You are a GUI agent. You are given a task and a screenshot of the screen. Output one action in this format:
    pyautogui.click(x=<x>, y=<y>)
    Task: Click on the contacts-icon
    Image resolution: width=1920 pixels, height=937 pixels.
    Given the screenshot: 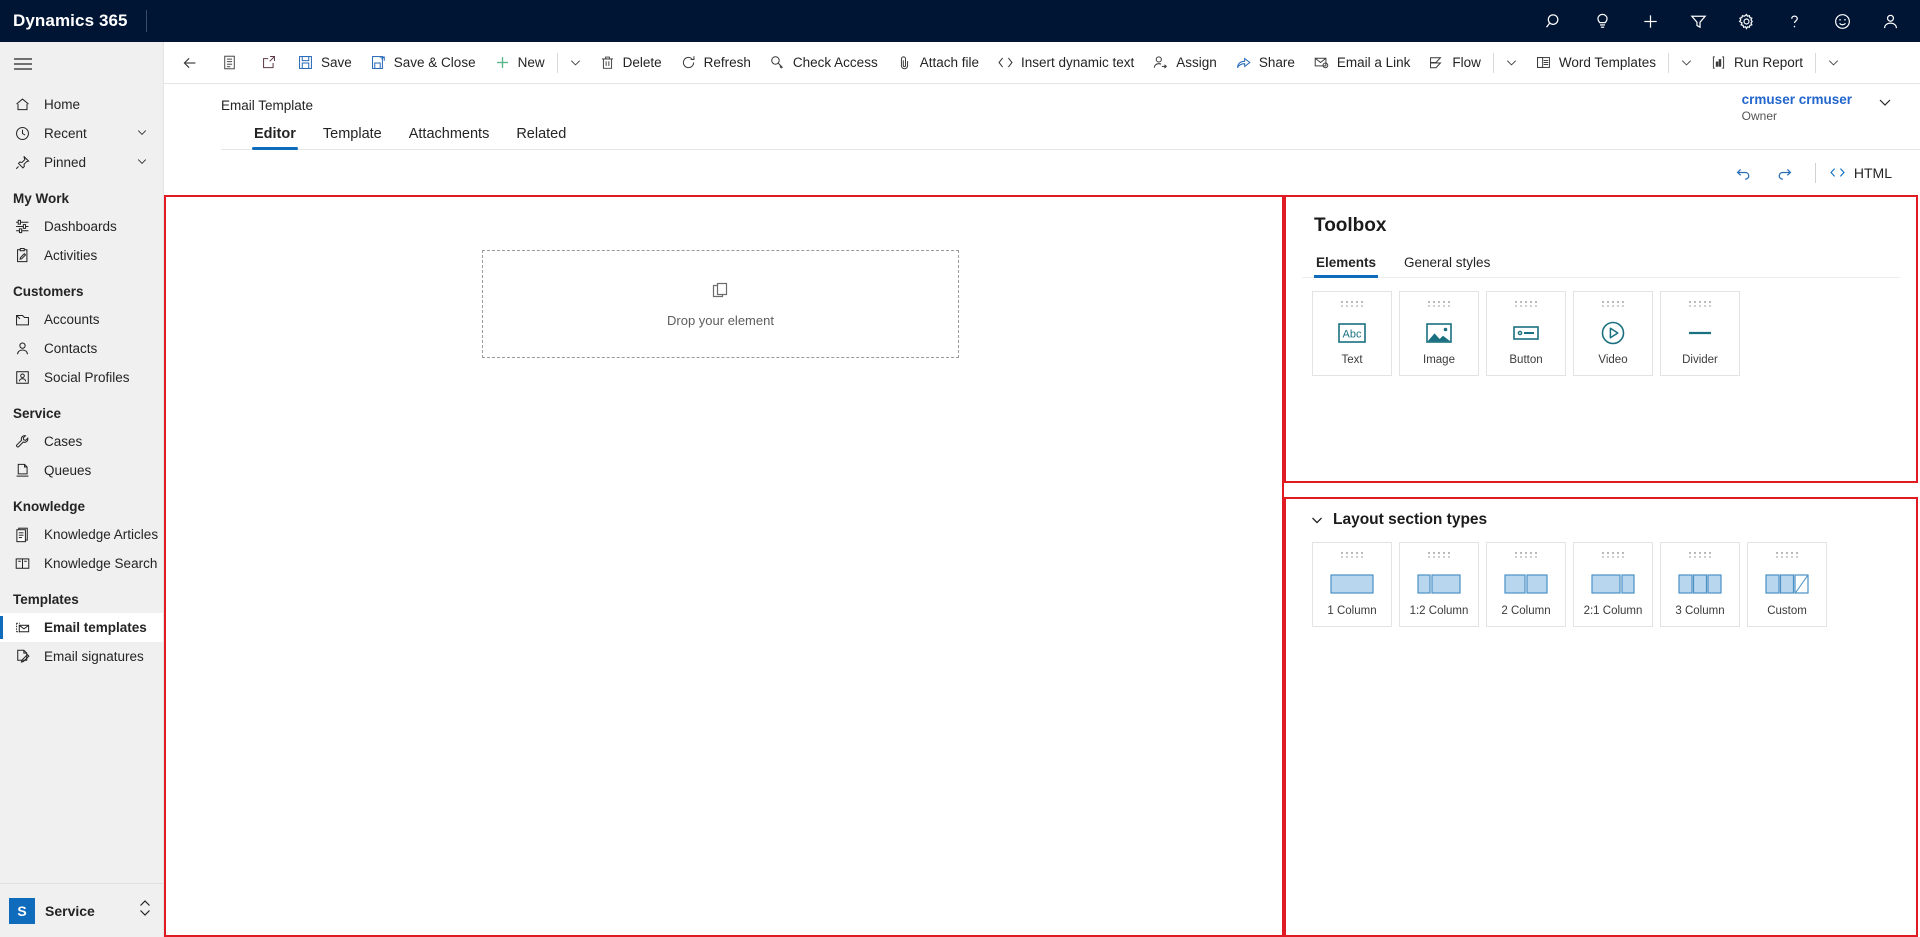 What is the action you would take?
    pyautogui.click(x=22, y=349)
    